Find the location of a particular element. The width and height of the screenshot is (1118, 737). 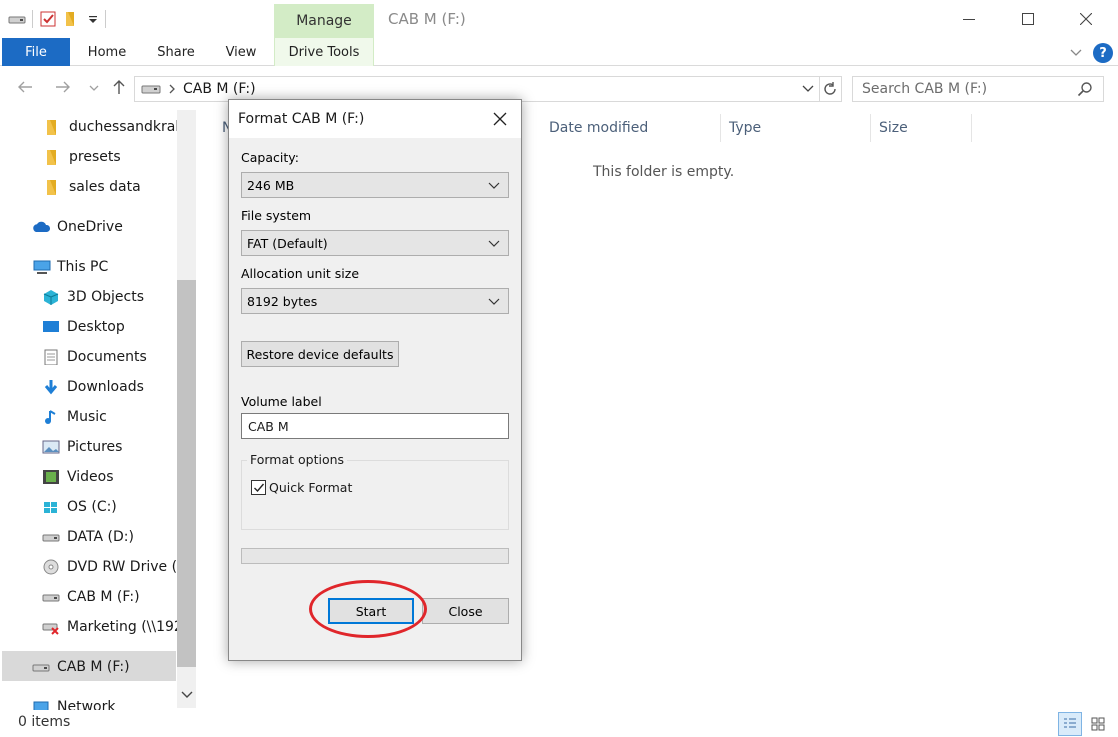

minimize-icon is located at coordinates (969, 19).